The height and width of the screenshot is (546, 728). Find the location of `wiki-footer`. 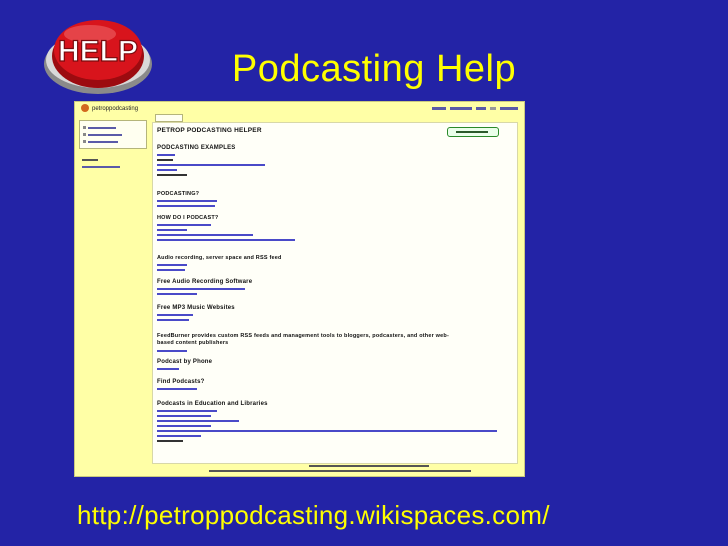

wiki-footer is located at coordinates (335, 470).